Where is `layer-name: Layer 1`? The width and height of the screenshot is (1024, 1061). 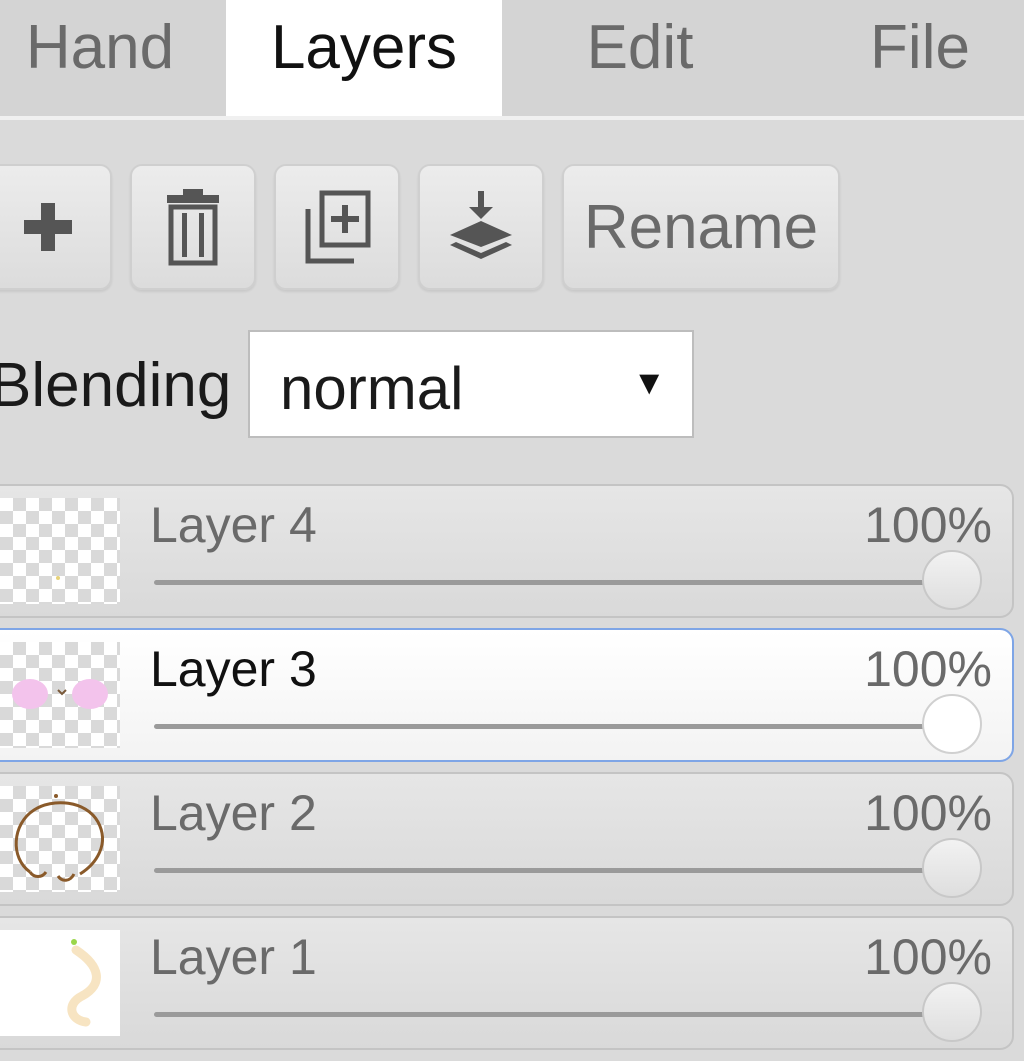
layer-name: Layer 1 is located at coordinates (233, 957).